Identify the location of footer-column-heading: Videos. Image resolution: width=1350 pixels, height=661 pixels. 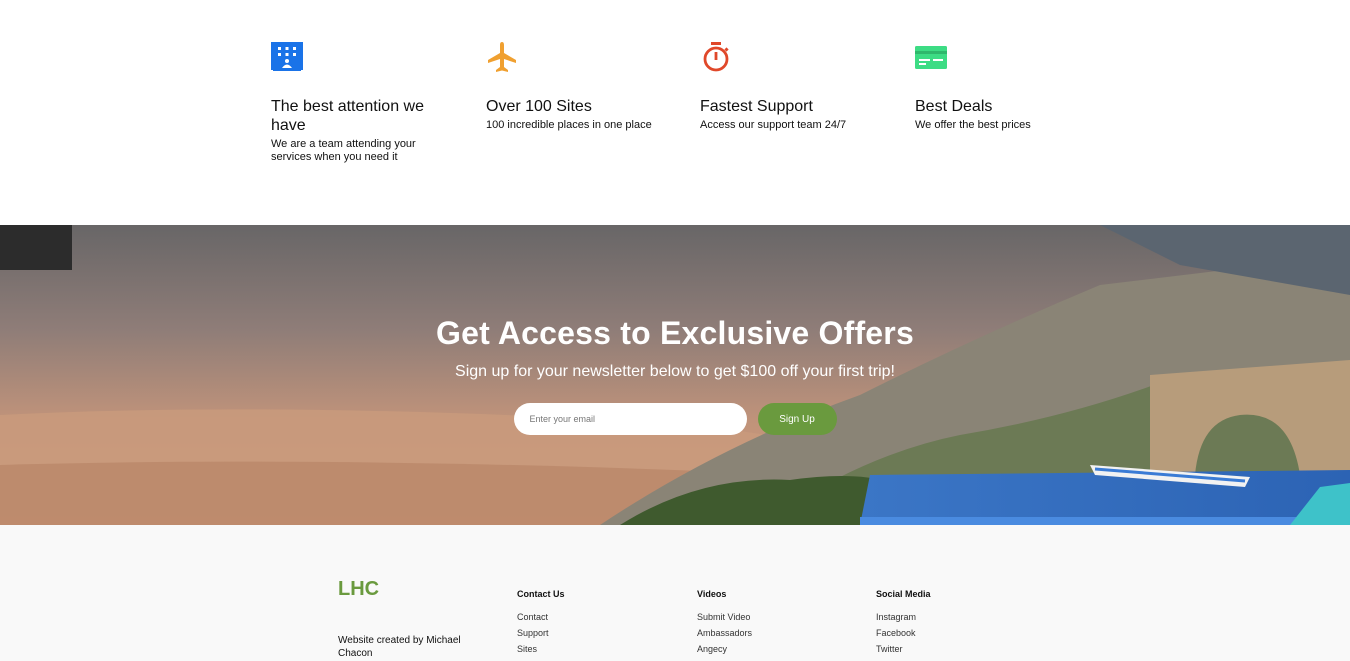
(712, 594).